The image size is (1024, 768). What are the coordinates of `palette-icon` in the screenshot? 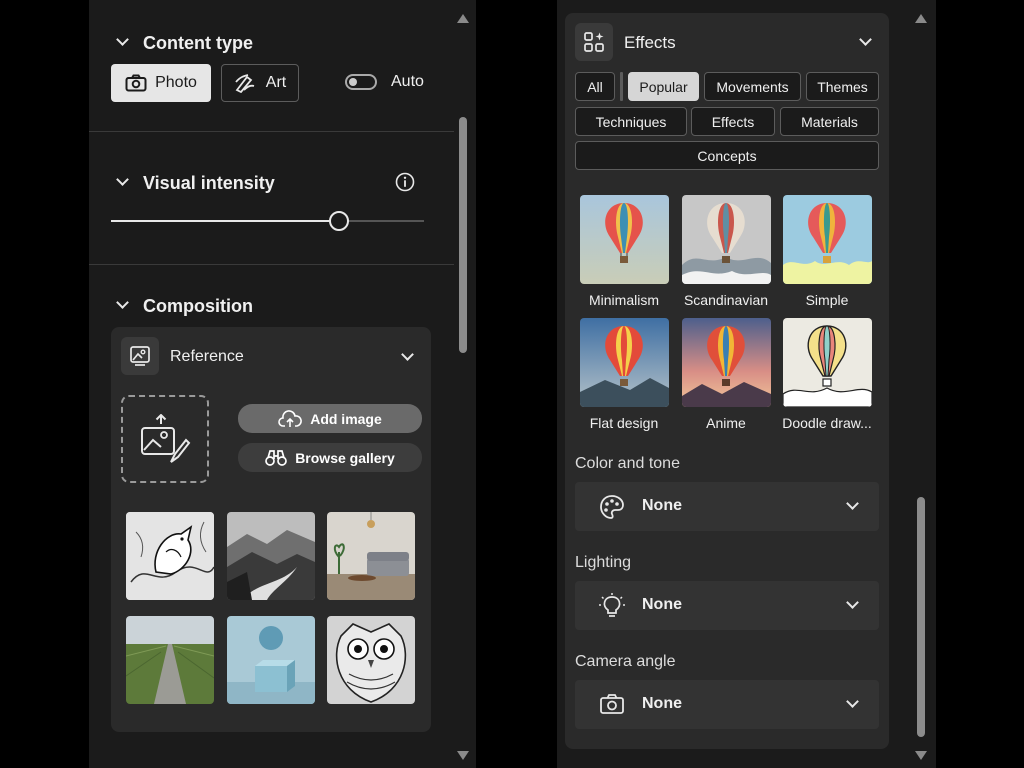 It's located at (612, 507).